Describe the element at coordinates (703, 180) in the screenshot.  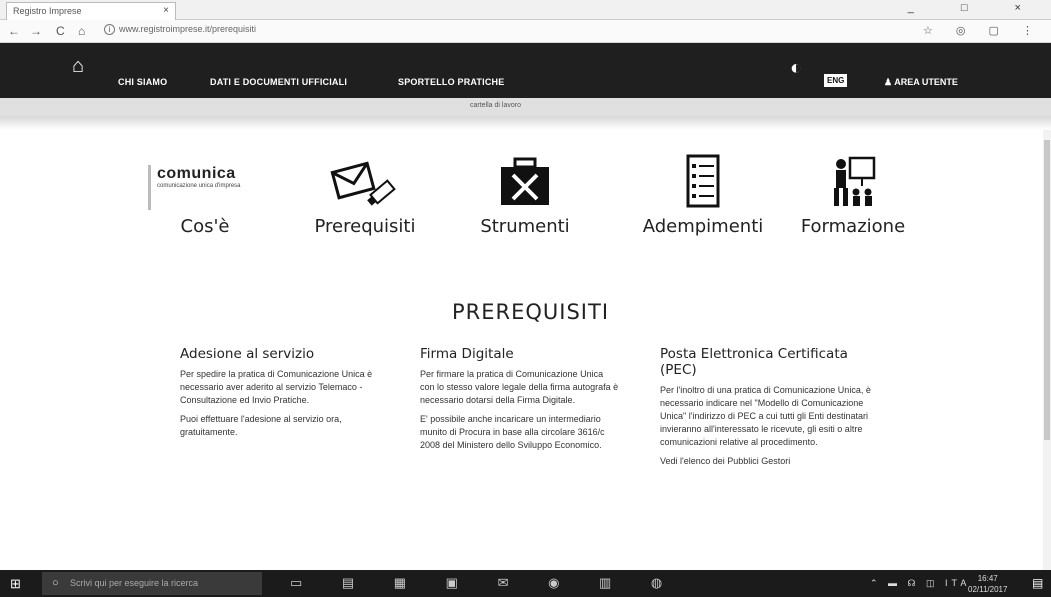
I see `checklist-icon` at that location.